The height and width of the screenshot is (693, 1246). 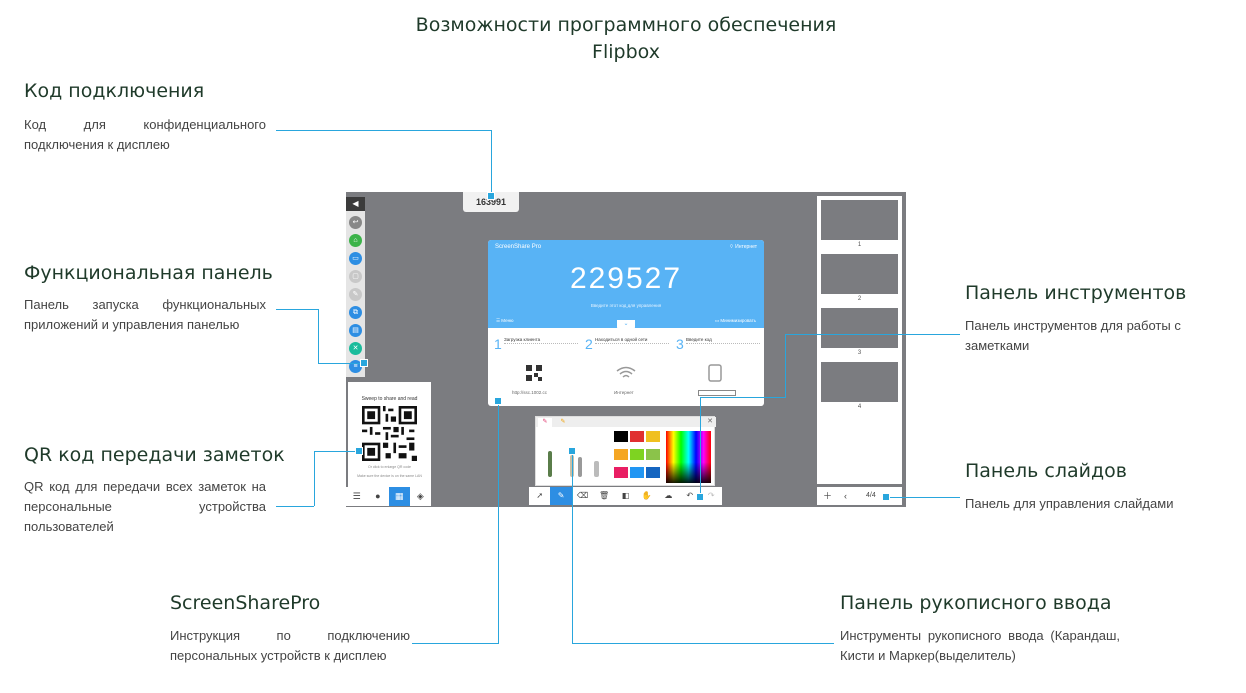 I want to click on color-swatches, so click(x=637, y=457).